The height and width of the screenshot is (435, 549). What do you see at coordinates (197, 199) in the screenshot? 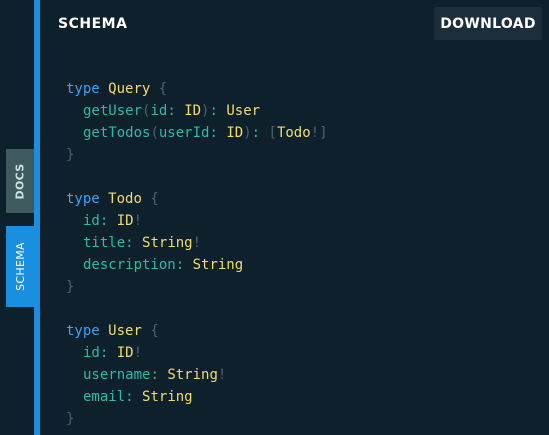
I see `schema-type-todo-header: type Todo {` at bounding box center [197, 199].